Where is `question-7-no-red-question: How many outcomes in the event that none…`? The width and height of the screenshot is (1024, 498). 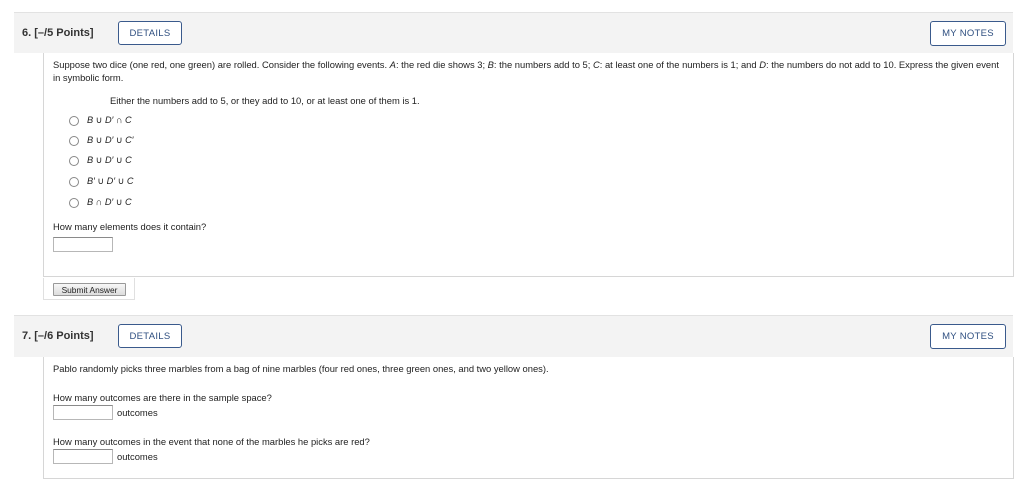 question-7-no-red-question: How many outcomes in the event that none… is located at coordinates (211, 441).